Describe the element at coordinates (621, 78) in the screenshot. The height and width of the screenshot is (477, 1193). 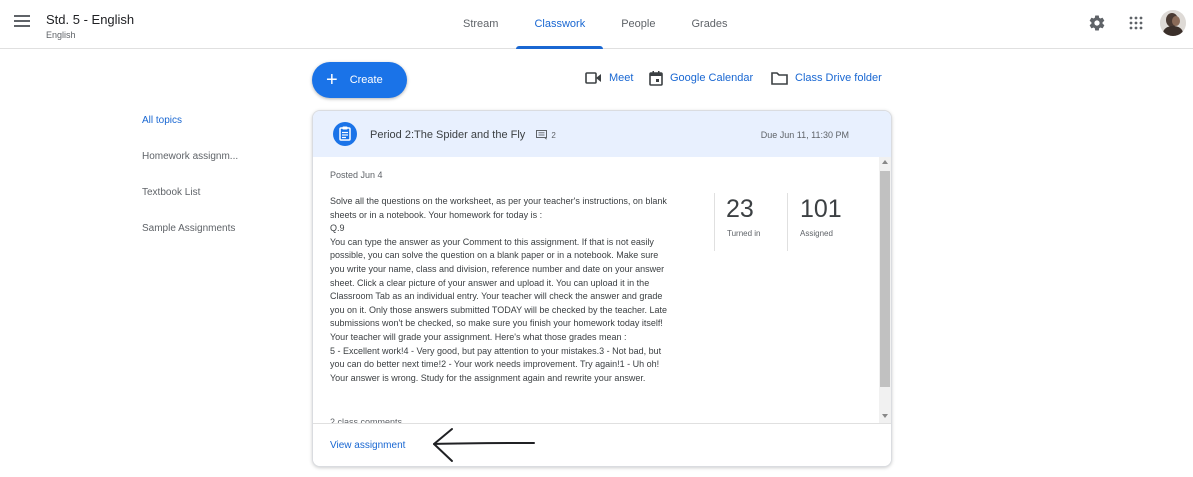
I see `meet-label: Meet` at that location.